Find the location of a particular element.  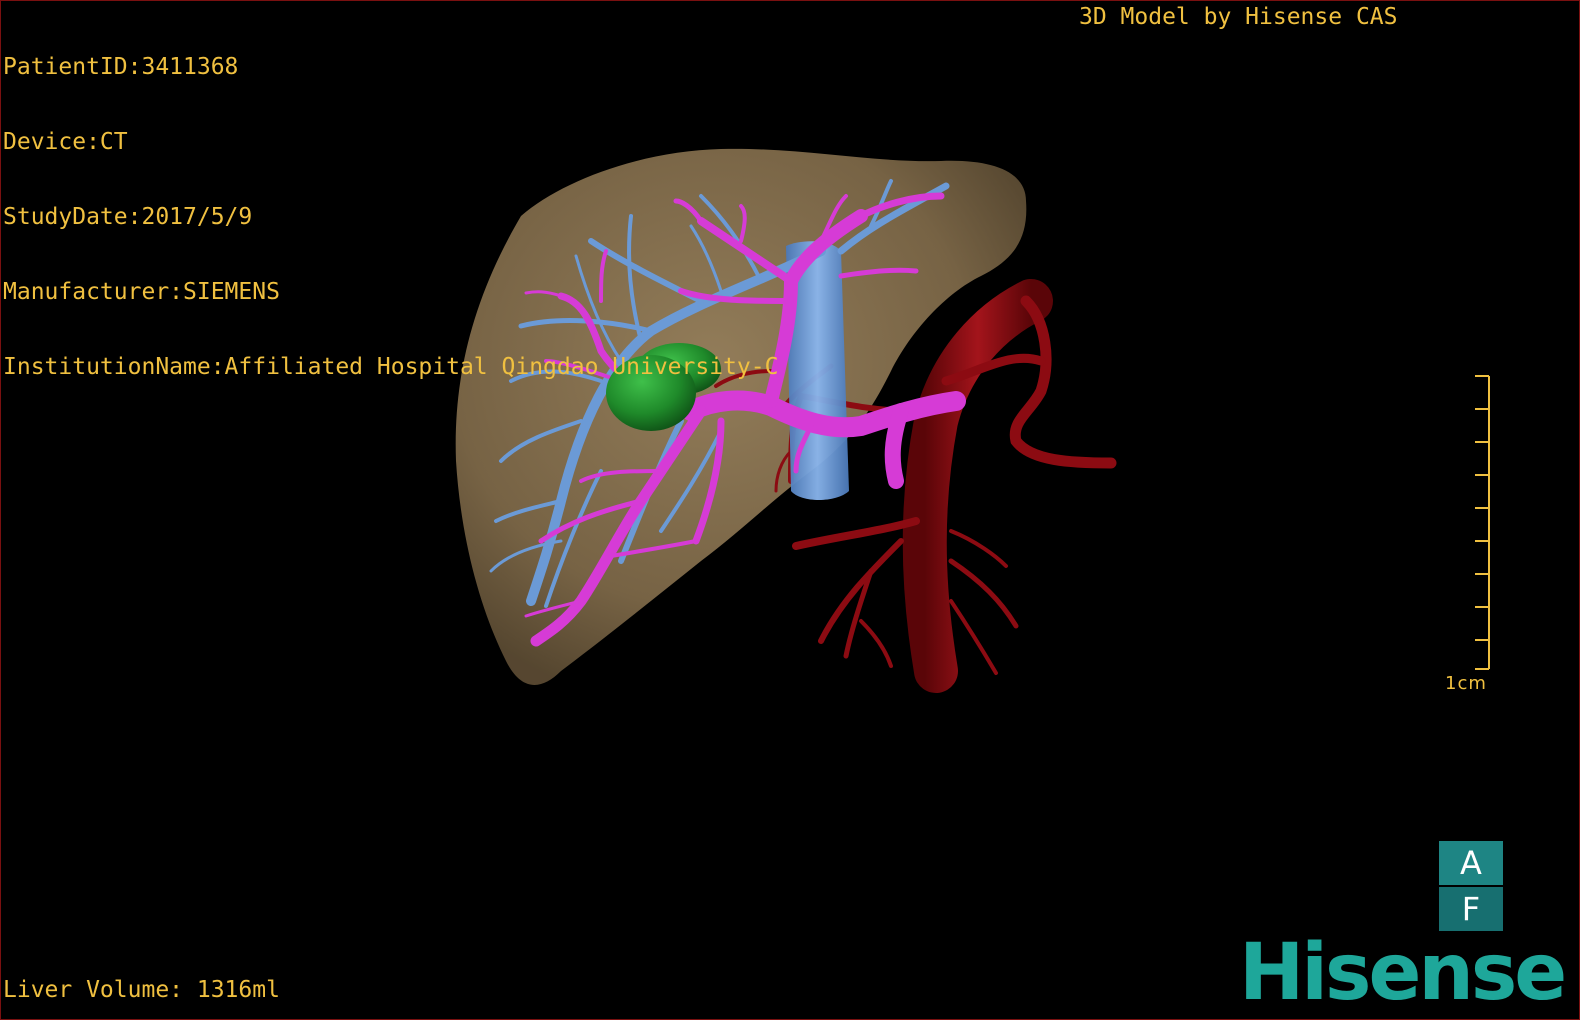

liver-volume-label: Liver Volume: 1316ml is located at coordinates (141, 990).